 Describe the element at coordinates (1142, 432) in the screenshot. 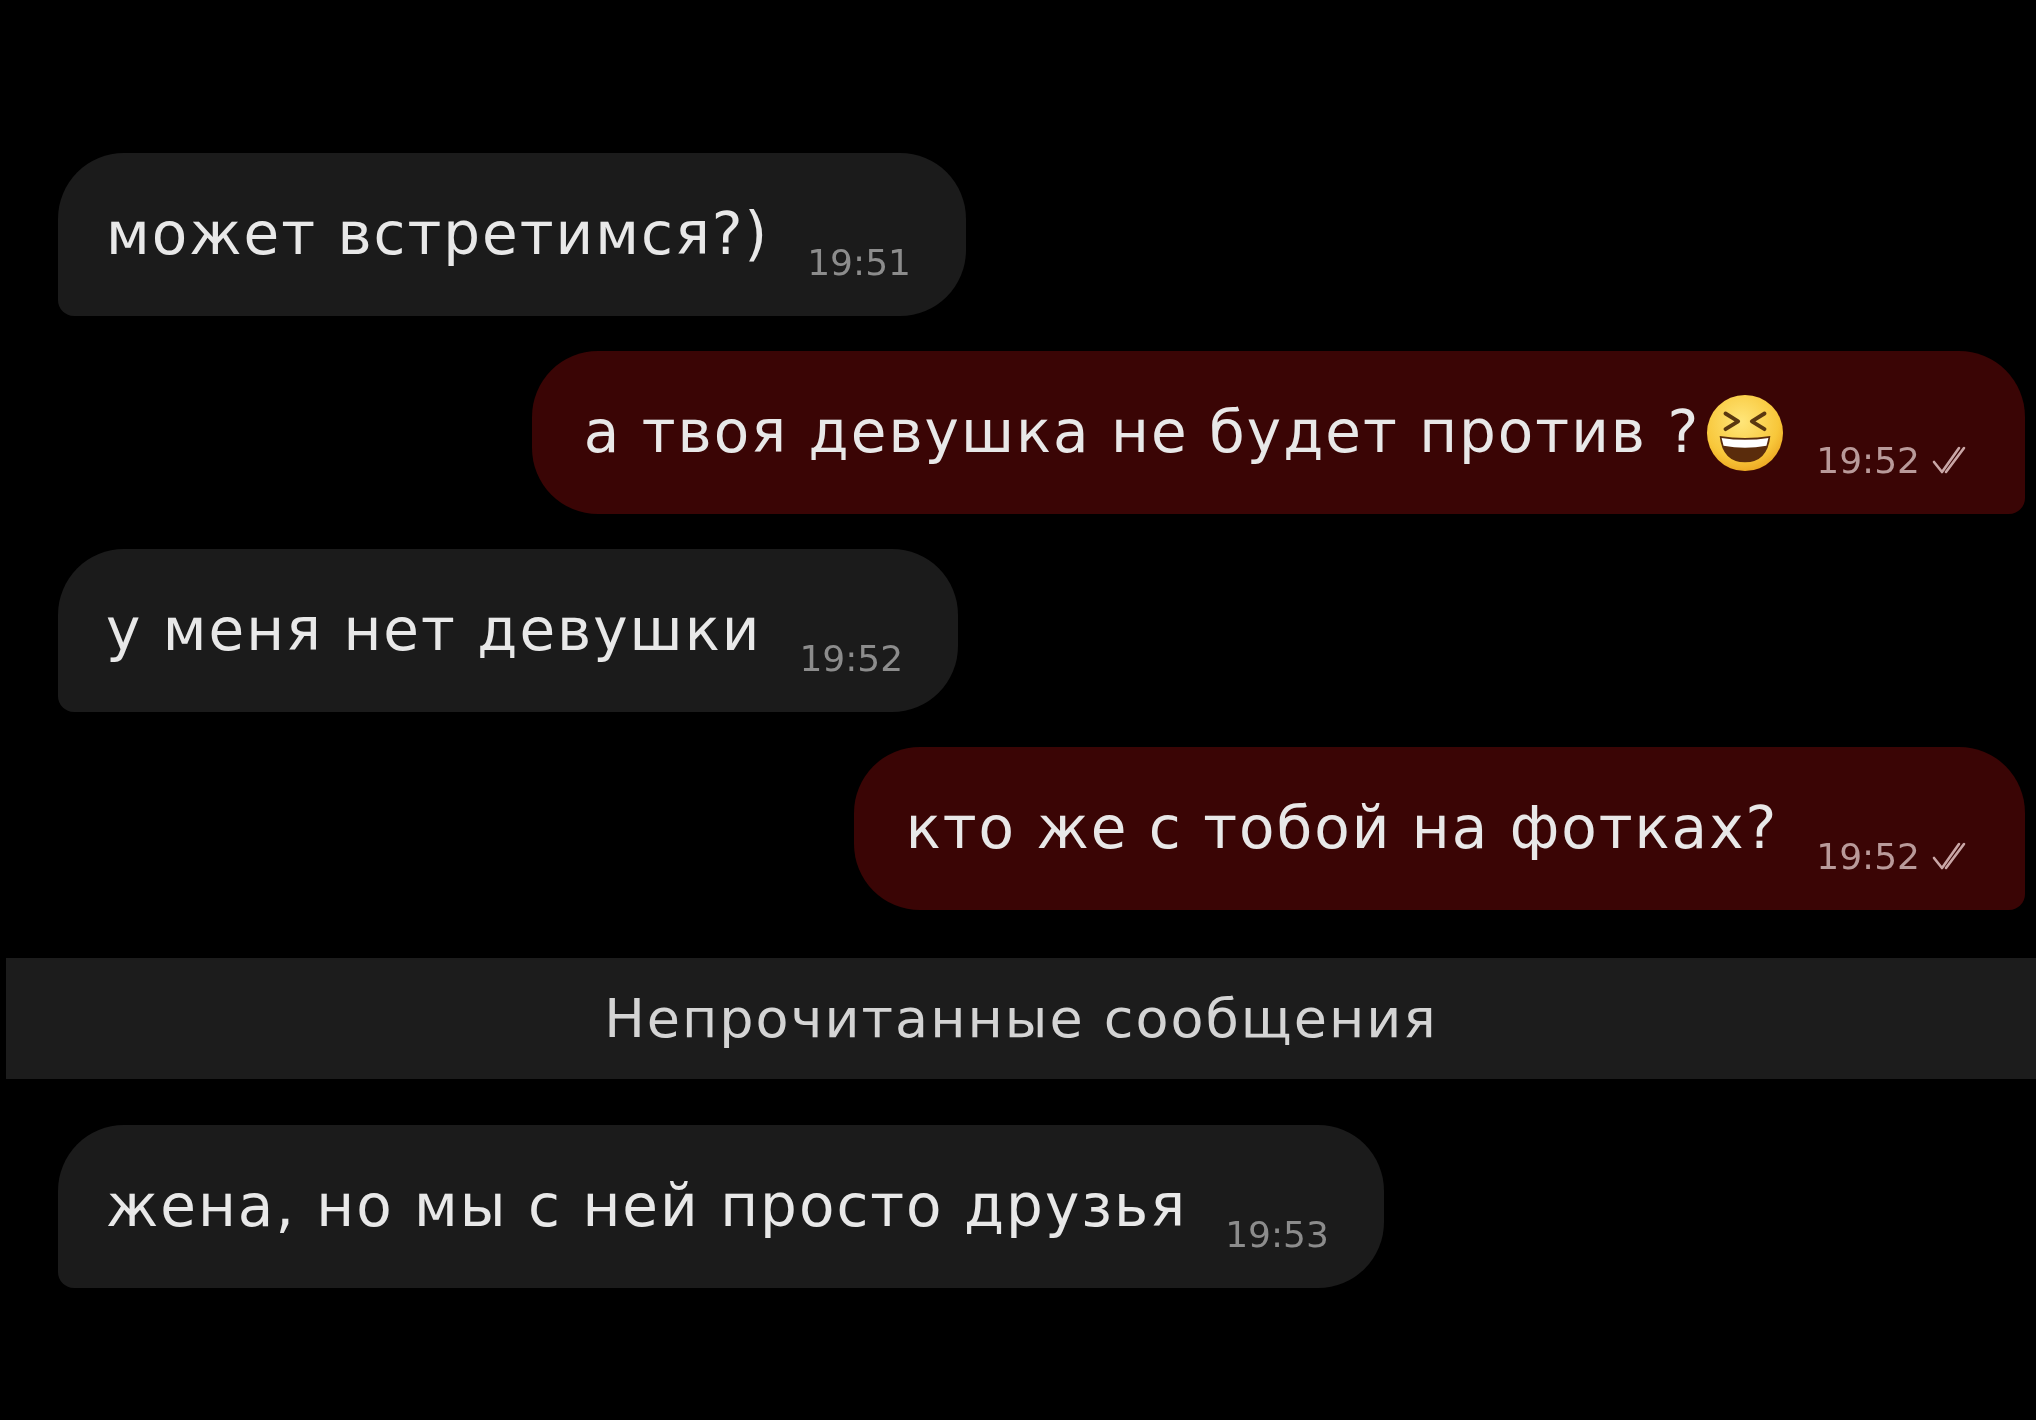

I see `message-text: а твоя девушка не будет против ?` at that location.